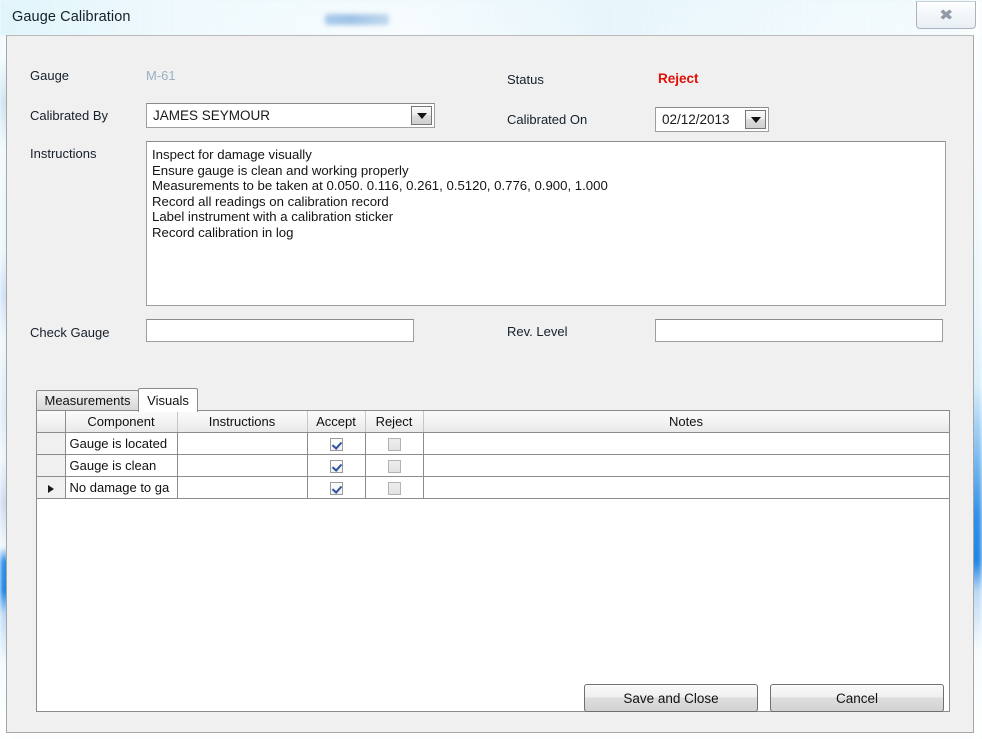  I want to click on rev-level-input, so click(799, 330).